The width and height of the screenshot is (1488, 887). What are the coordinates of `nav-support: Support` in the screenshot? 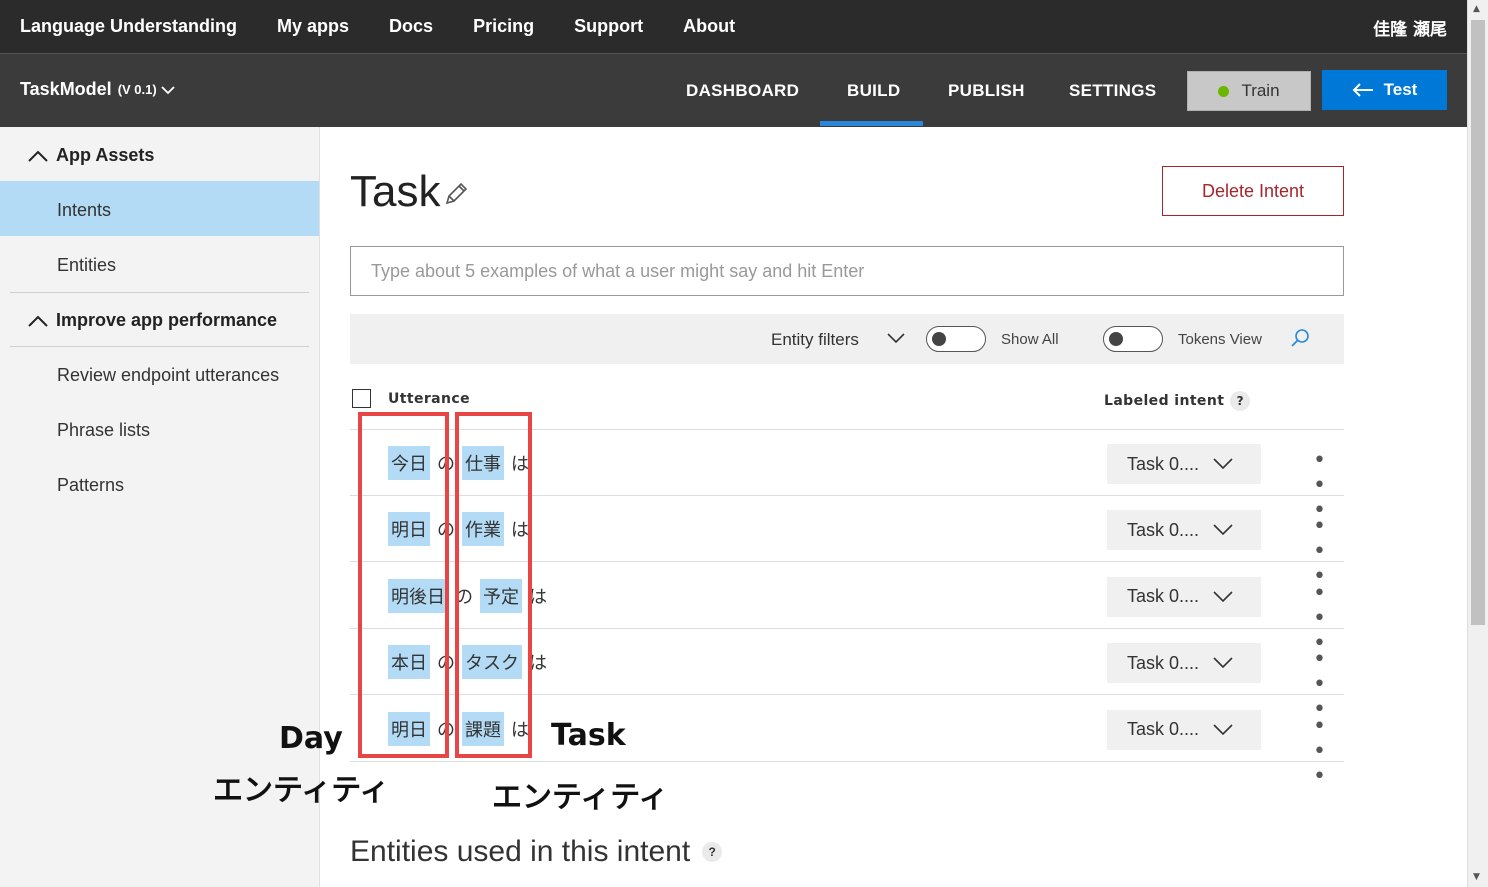 It's located at (608, 26).